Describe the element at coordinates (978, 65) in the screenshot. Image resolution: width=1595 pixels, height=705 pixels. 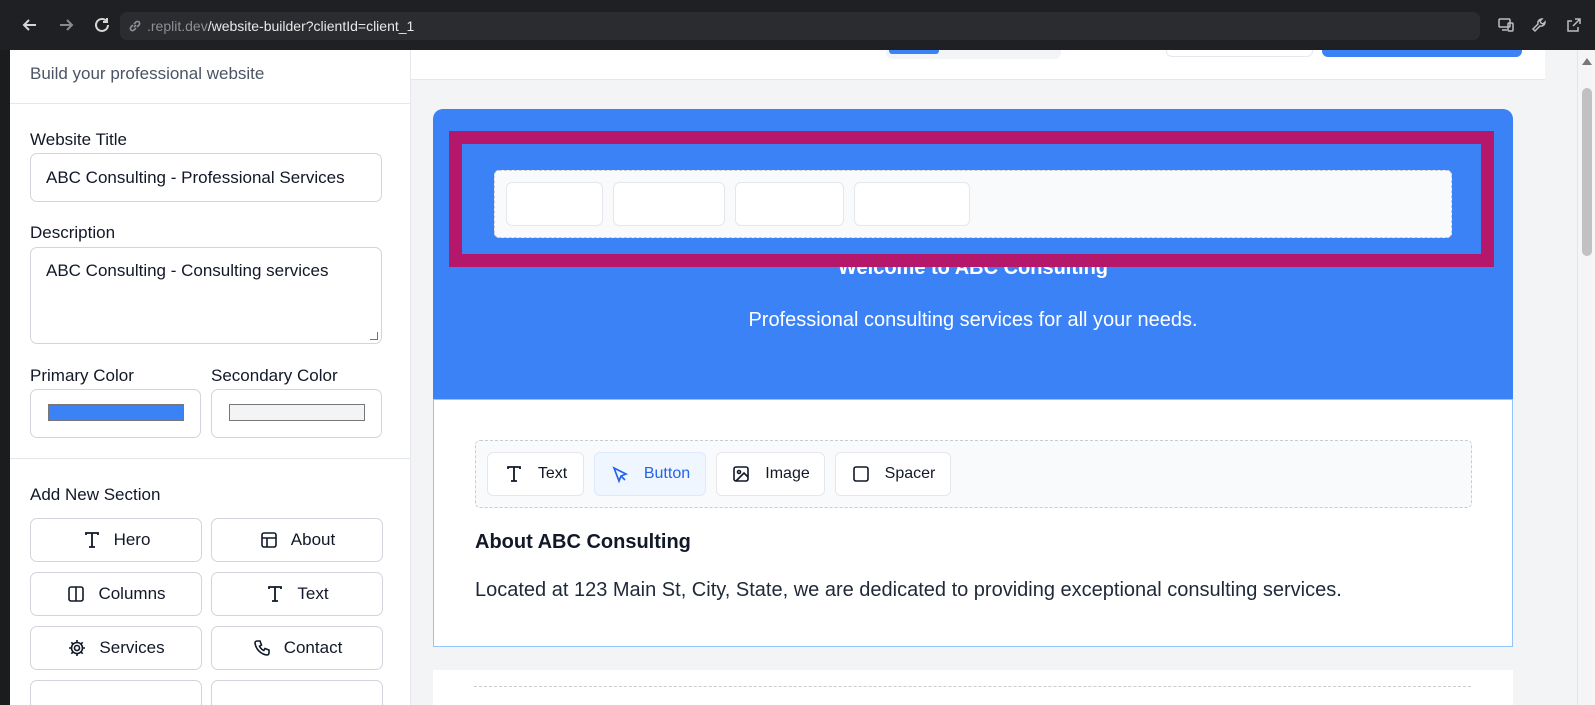
I see `canvas-topbar` at that location.